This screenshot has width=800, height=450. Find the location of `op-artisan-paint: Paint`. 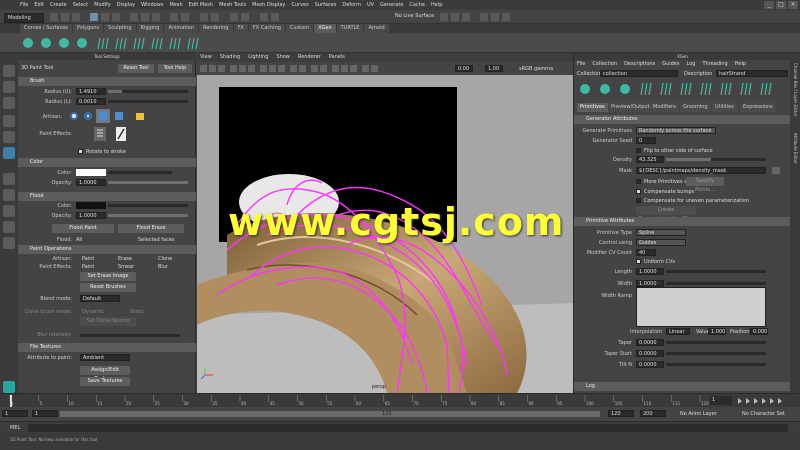

op-artisan-paint: Paint is located at coordinates (88, 259).